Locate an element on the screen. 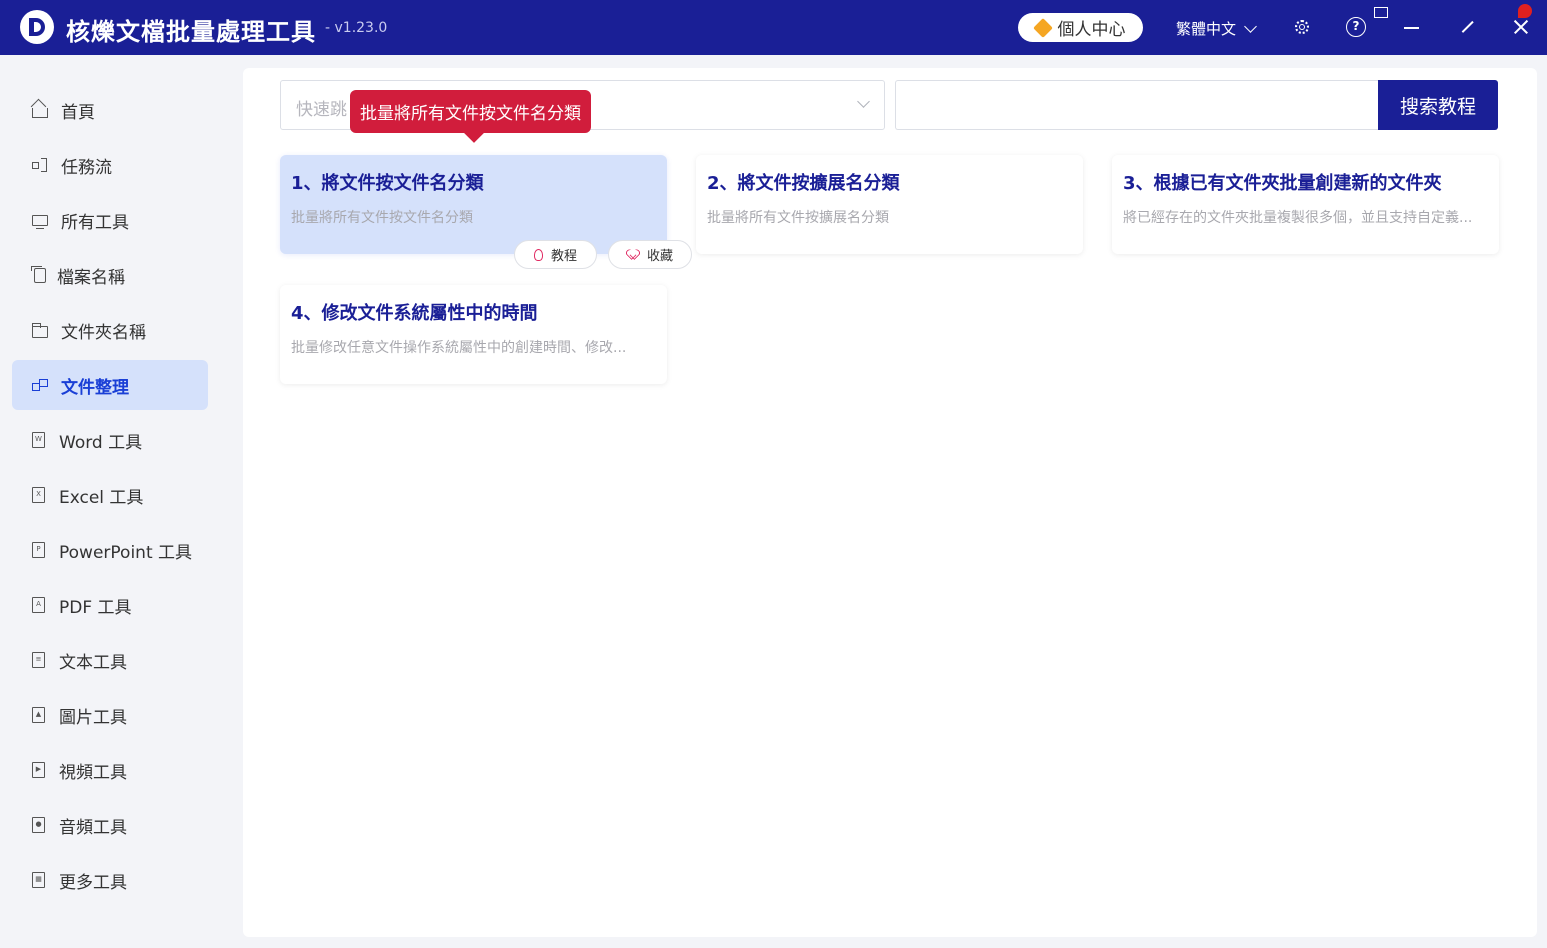 This screenshot has width=1547, height=948. gear-icon is located at coordinates (1302, 27).